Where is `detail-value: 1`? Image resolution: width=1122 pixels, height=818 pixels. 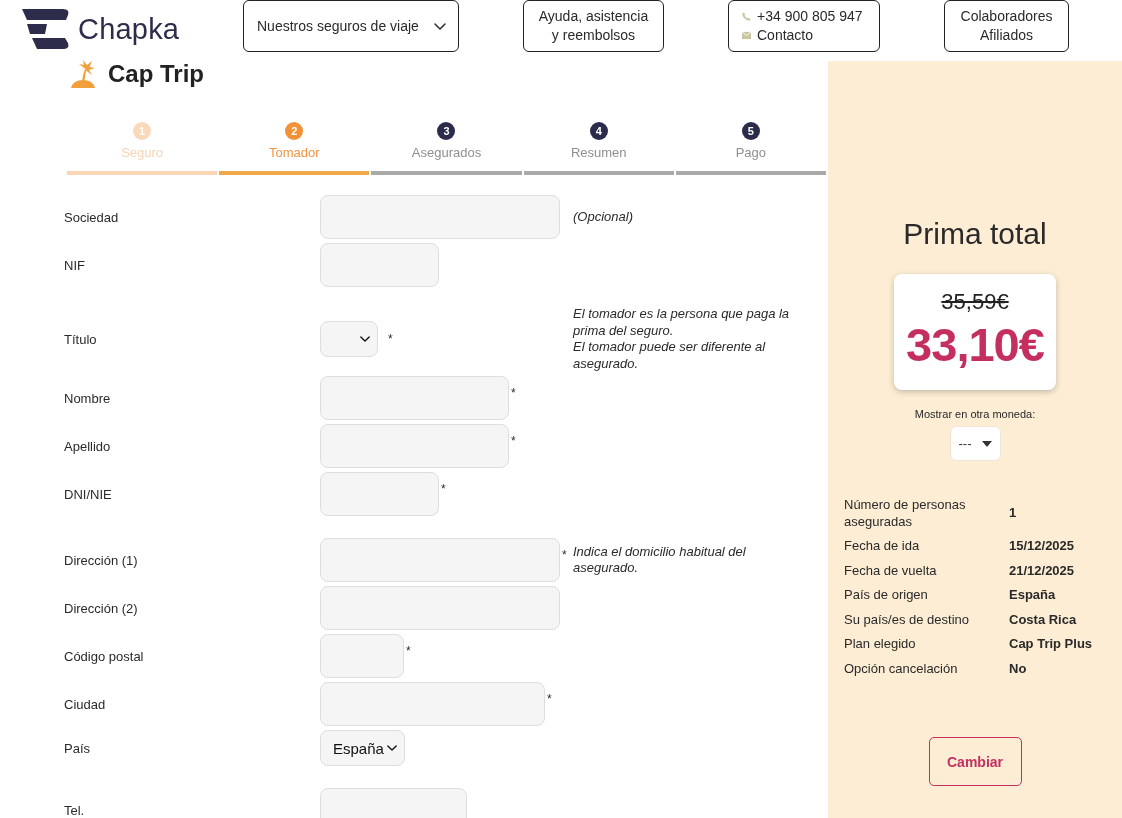 detail-value: 1 is located at coordinates (1013, 513).